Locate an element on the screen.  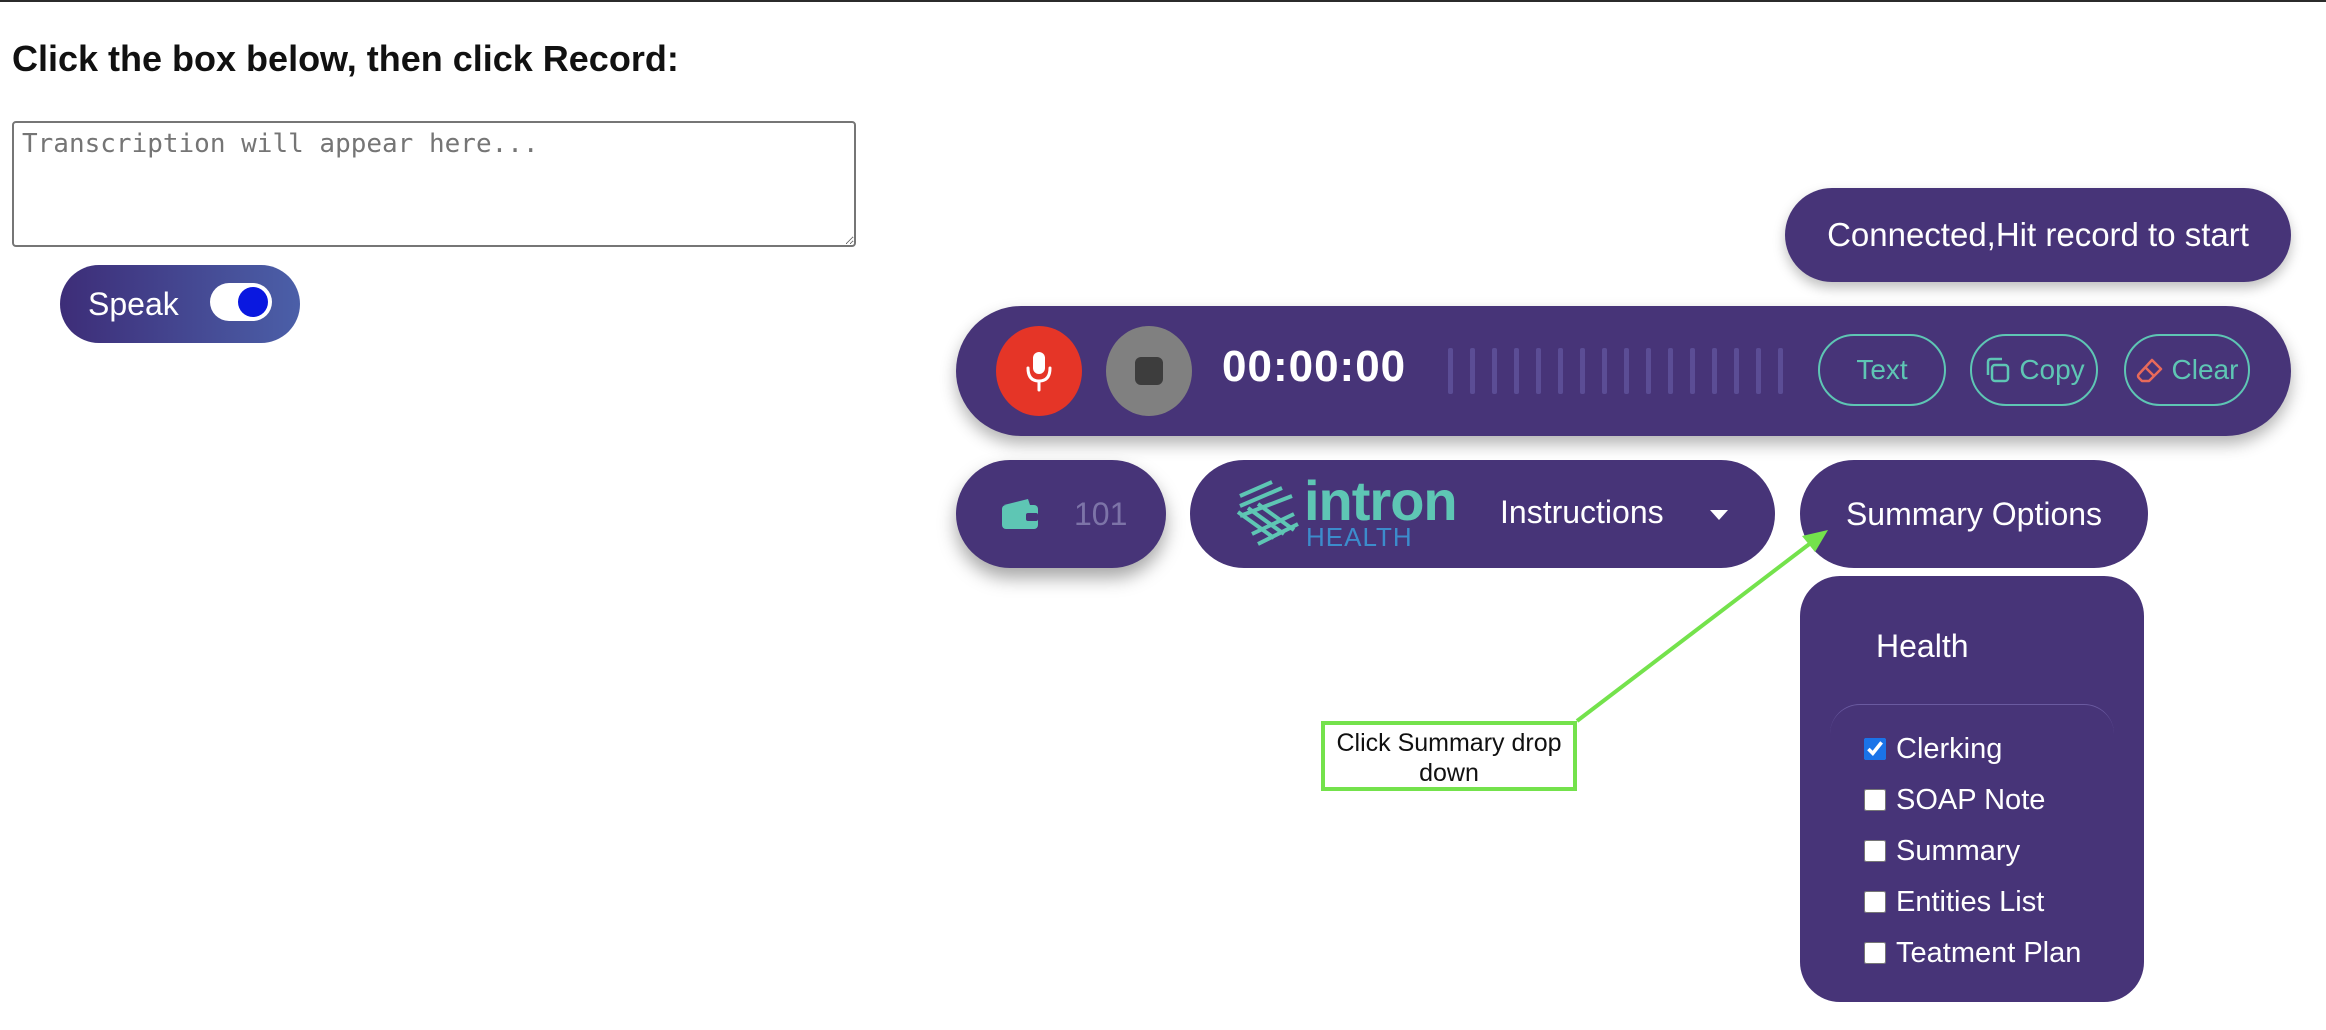
recording-timer: 00:00:00 is located at coordinates (1314, 366).